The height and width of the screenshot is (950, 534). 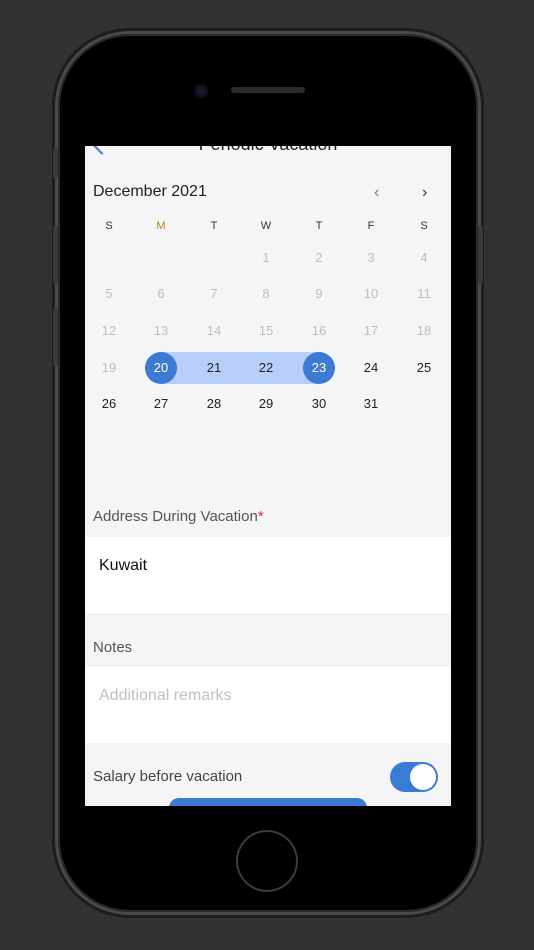 What do you see at coordinates (109, 293) in the screenshot?
I see `calendar-day: 5` at bounding box center [109, 293].